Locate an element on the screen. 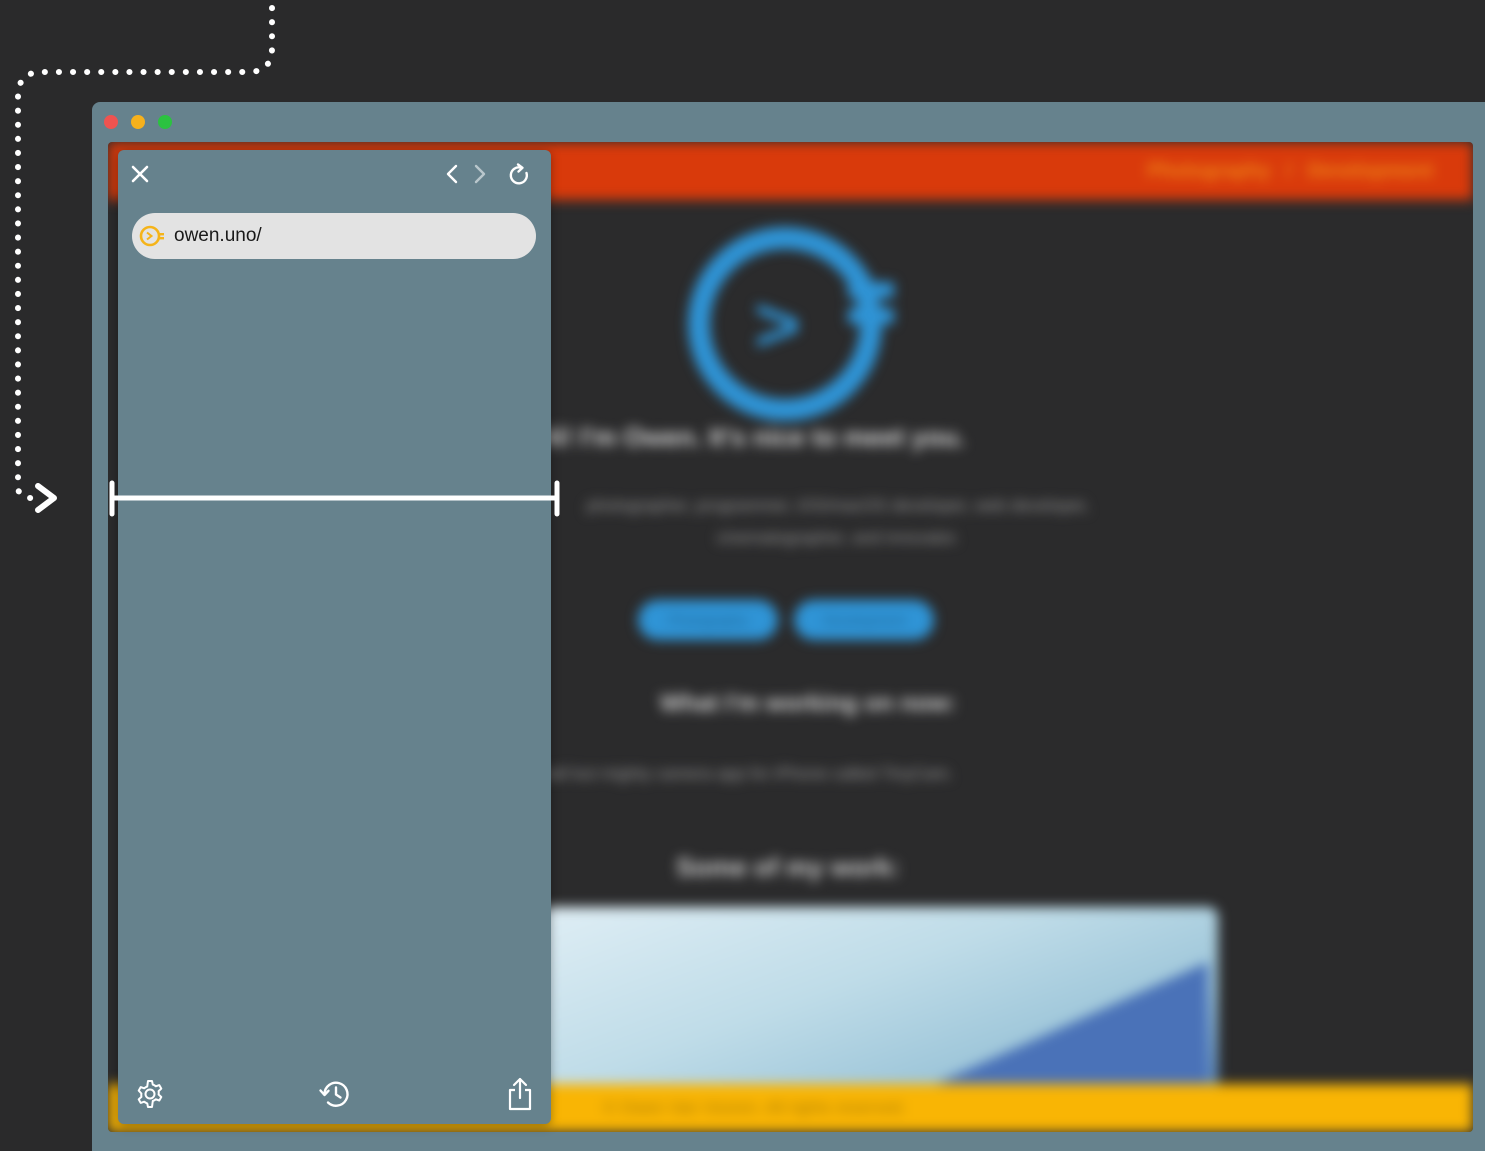 The width and height of the screenshot is (1485, 1151). close-icon is located at coordinates (140, 174).